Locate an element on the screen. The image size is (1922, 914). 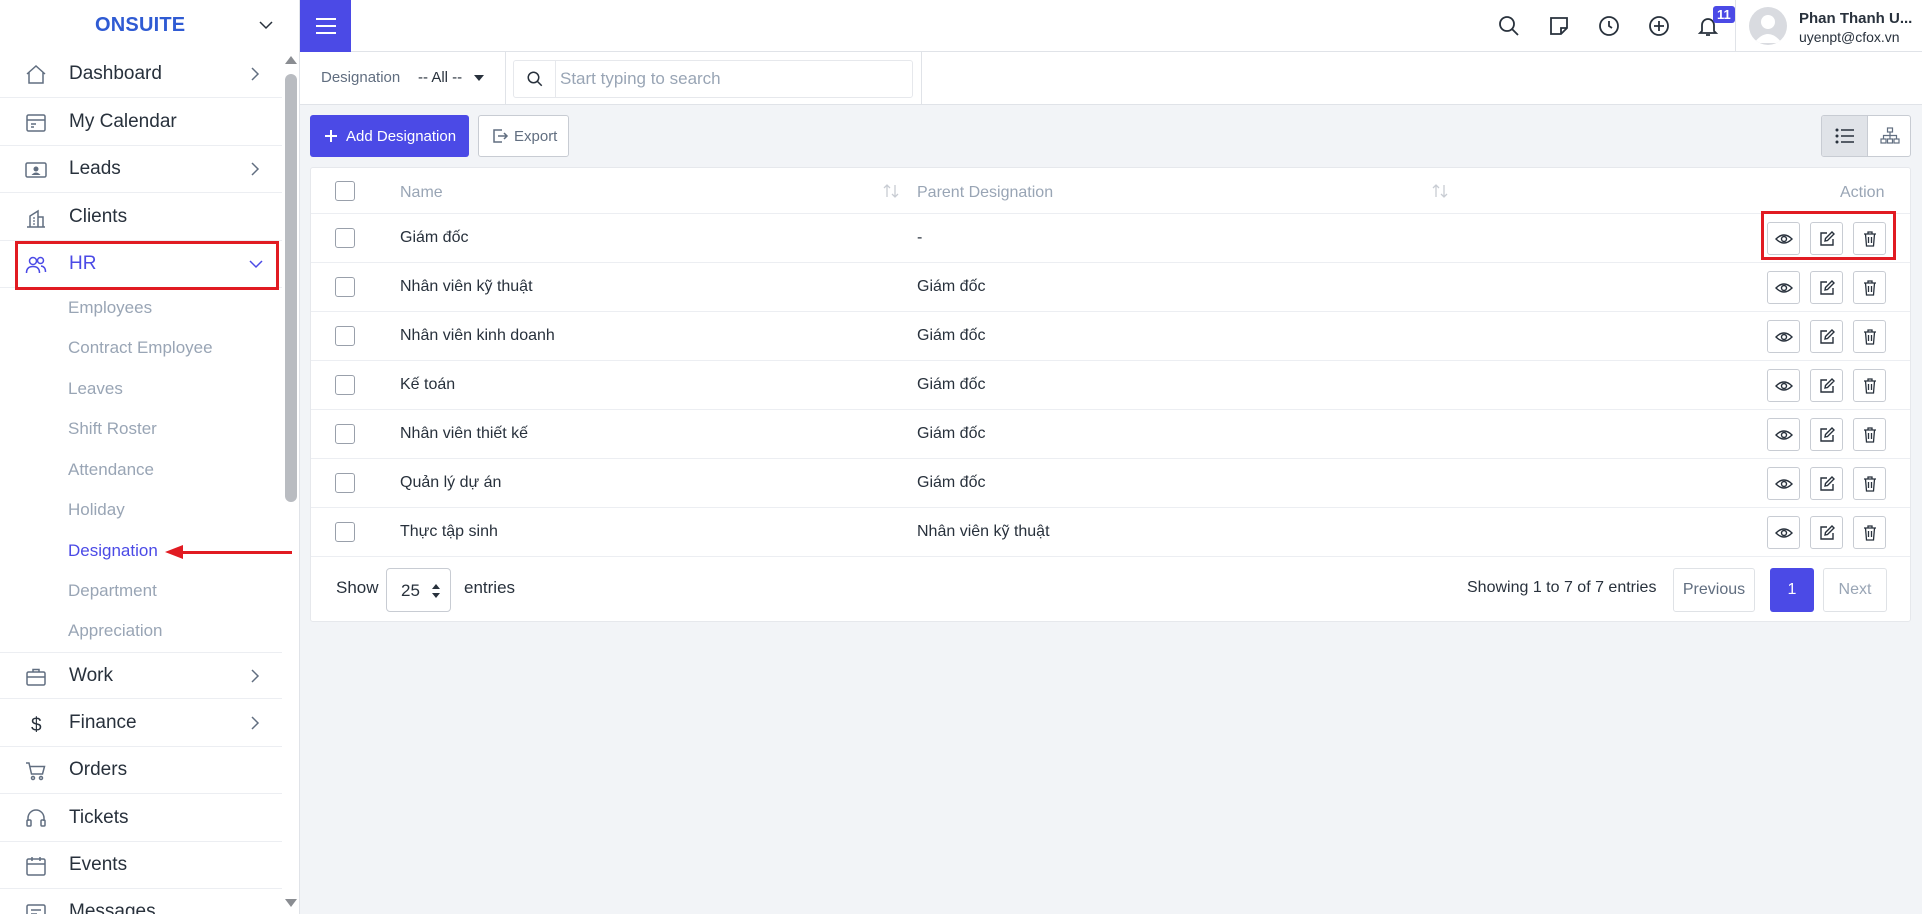
search-icon is located at coordinates (1509, 26).